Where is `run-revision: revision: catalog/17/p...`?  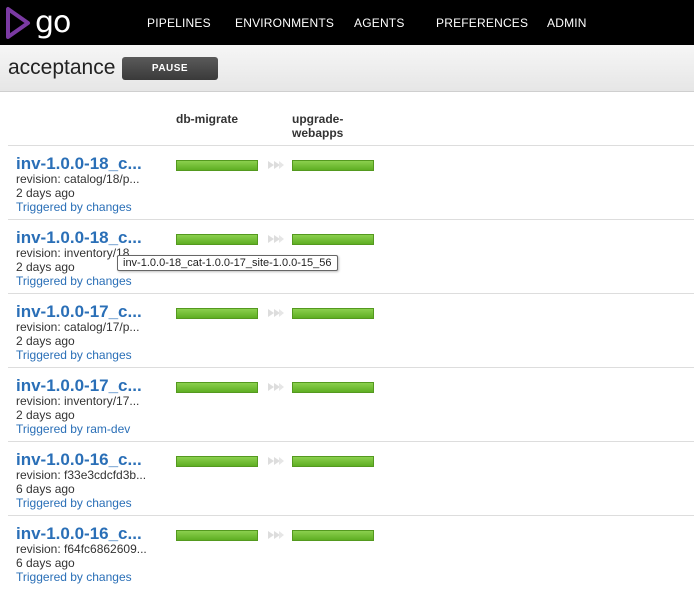 run-revision: revision: catalog/17/p... is located at coordinates (78, 327).